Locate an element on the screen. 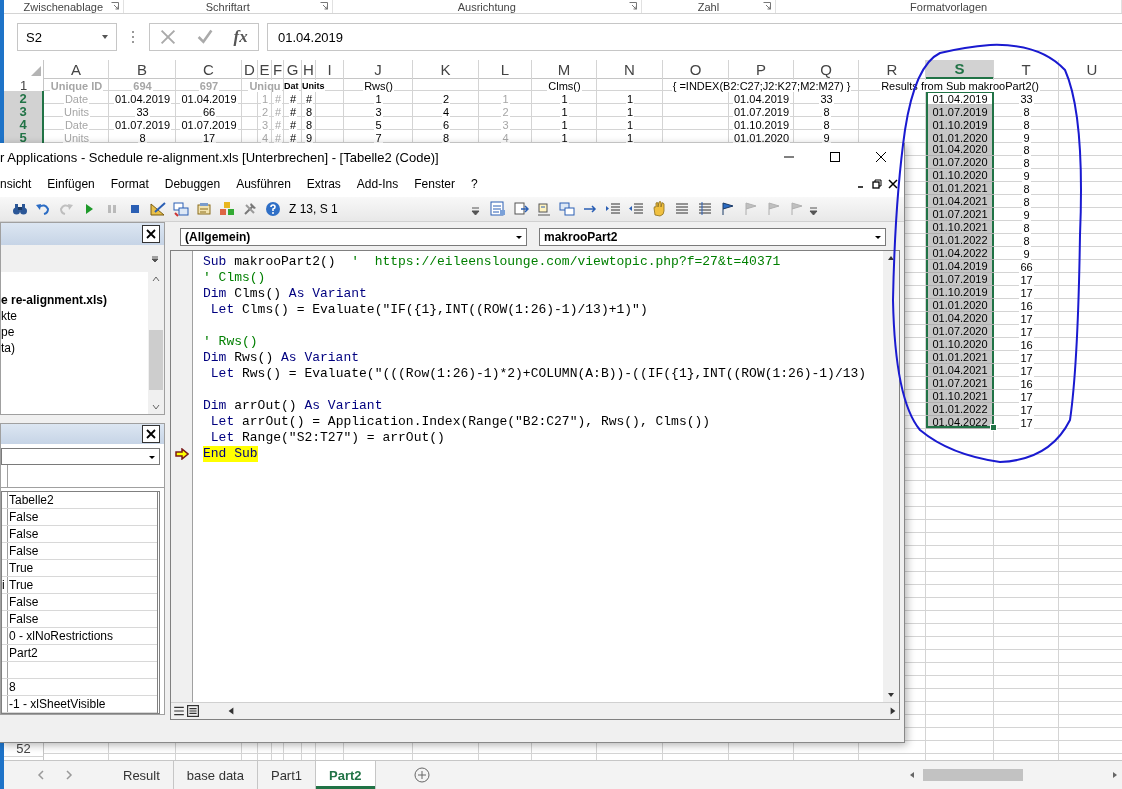 The width and height of the screenshot is (1122, 789). object-dropdown is located at coordinates (80, 456).